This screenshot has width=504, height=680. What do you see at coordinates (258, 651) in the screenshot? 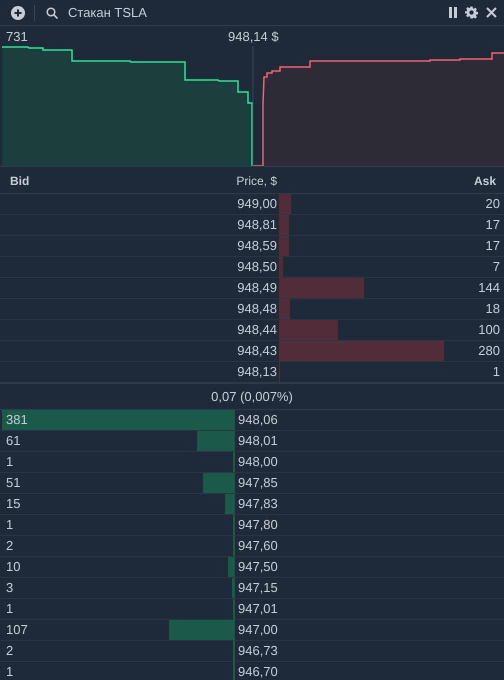
I see `bid-price: 946,73` at bounding box center [258, 651].